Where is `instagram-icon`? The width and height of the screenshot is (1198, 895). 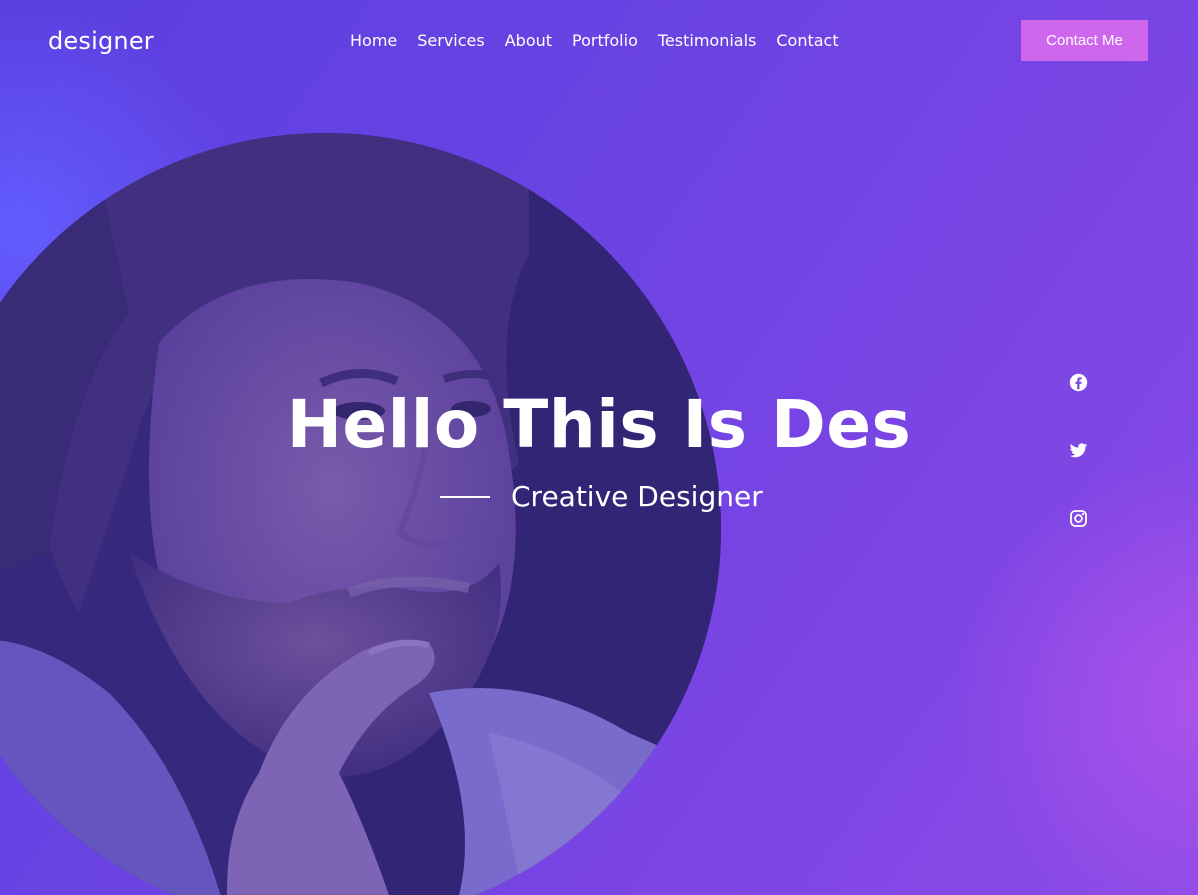 instagram-icon is located at coordinates (1078, 518).